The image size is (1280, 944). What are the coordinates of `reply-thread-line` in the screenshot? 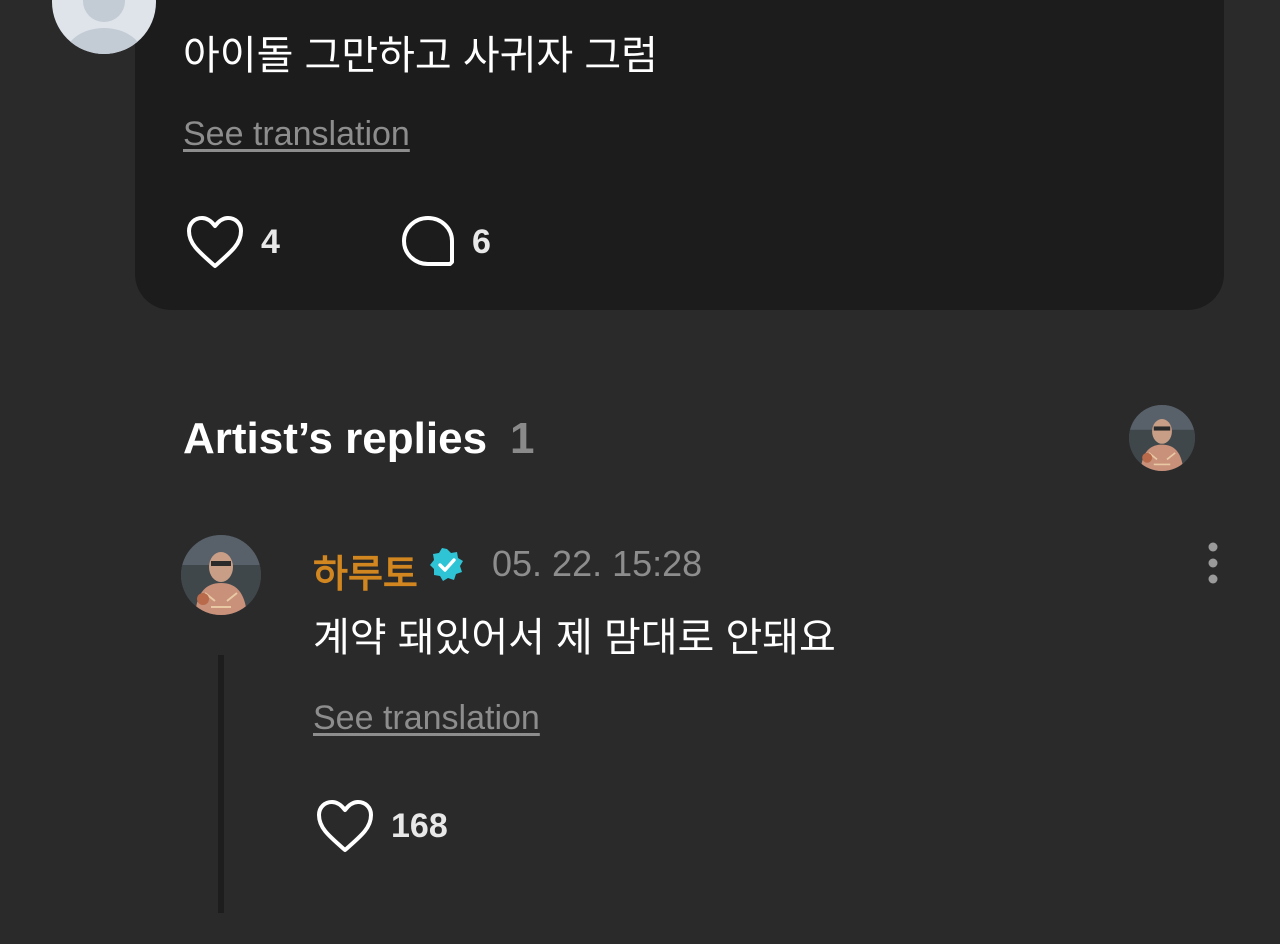 It's located at (221, 784).